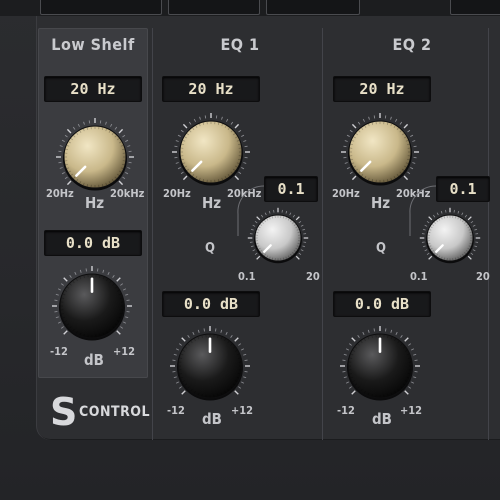 This screenshot has width=500, height=500. What do you see at coordinates (381, 248) in the screenshot?
I see `eq2-q-label: Q` at bounding box center [381, 248].